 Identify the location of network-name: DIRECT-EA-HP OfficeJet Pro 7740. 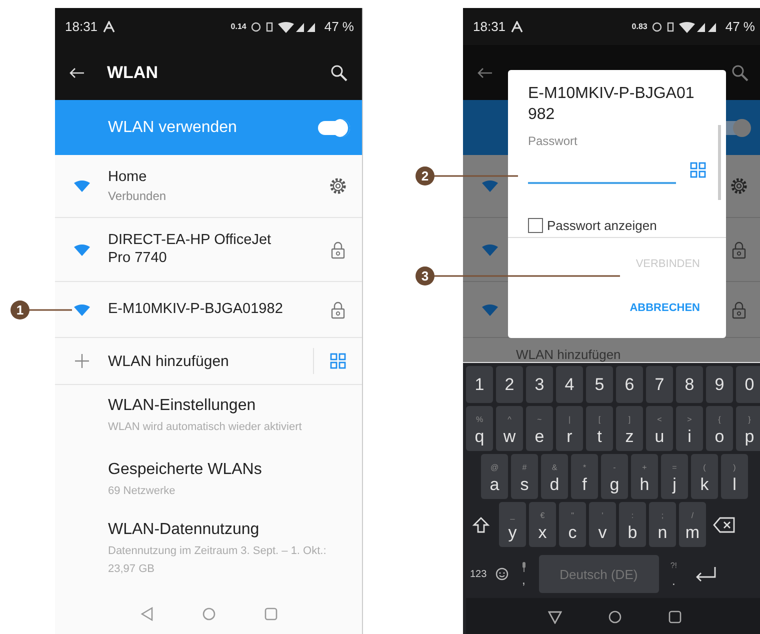
(190, 249).